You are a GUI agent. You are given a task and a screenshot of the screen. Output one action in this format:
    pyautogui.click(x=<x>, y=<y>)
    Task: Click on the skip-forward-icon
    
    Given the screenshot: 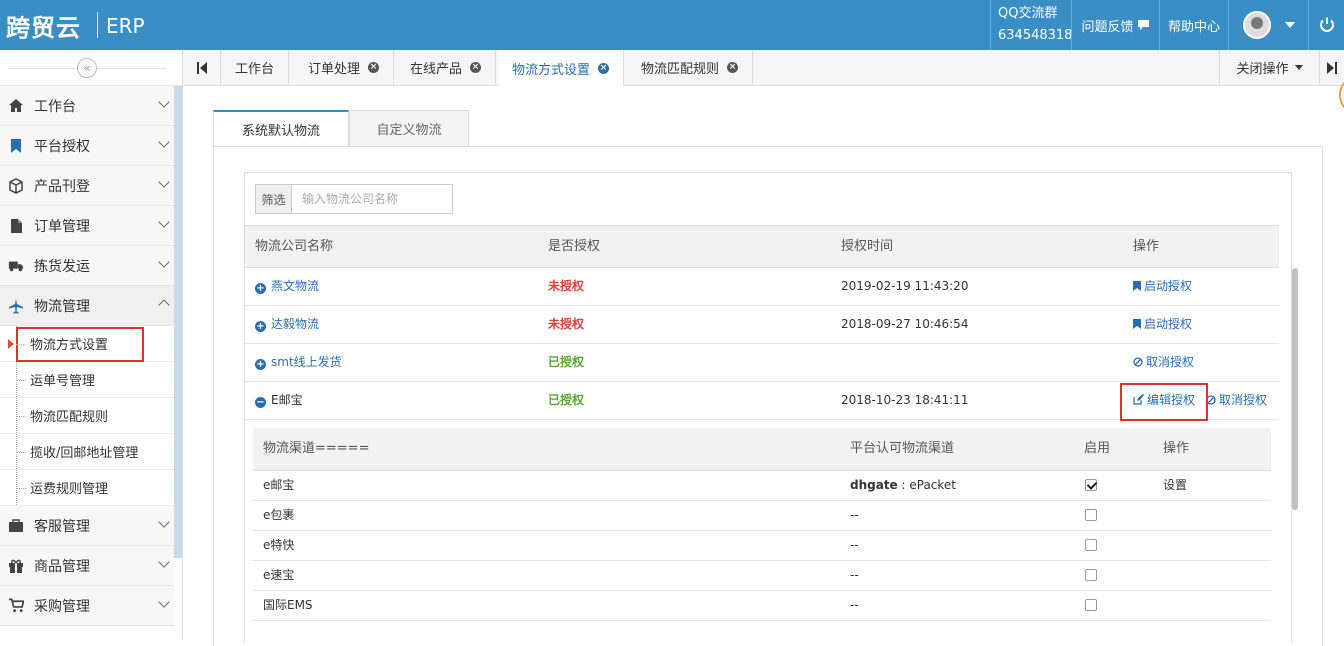 What is the action you would take?
    pyautogui.click(x=1332, y=67)
    